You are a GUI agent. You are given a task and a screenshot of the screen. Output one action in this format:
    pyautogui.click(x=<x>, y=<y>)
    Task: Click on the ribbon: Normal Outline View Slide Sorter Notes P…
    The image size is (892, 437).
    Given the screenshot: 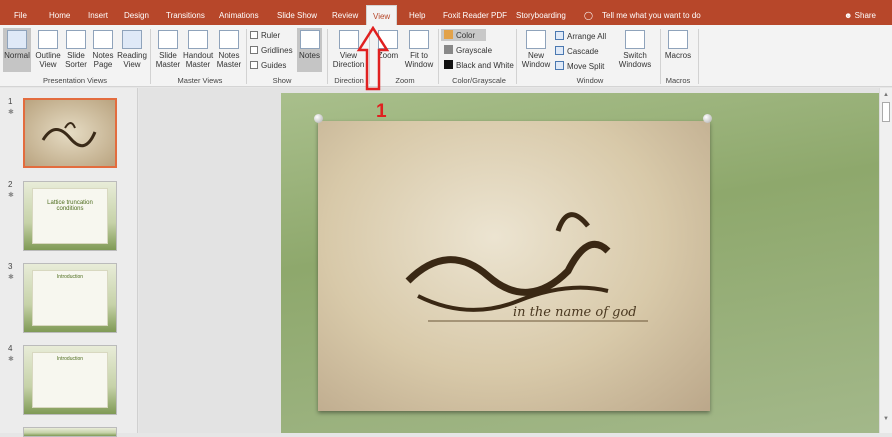 What is the action you would take?
    pyautogui.click(x=446, y=56)
    